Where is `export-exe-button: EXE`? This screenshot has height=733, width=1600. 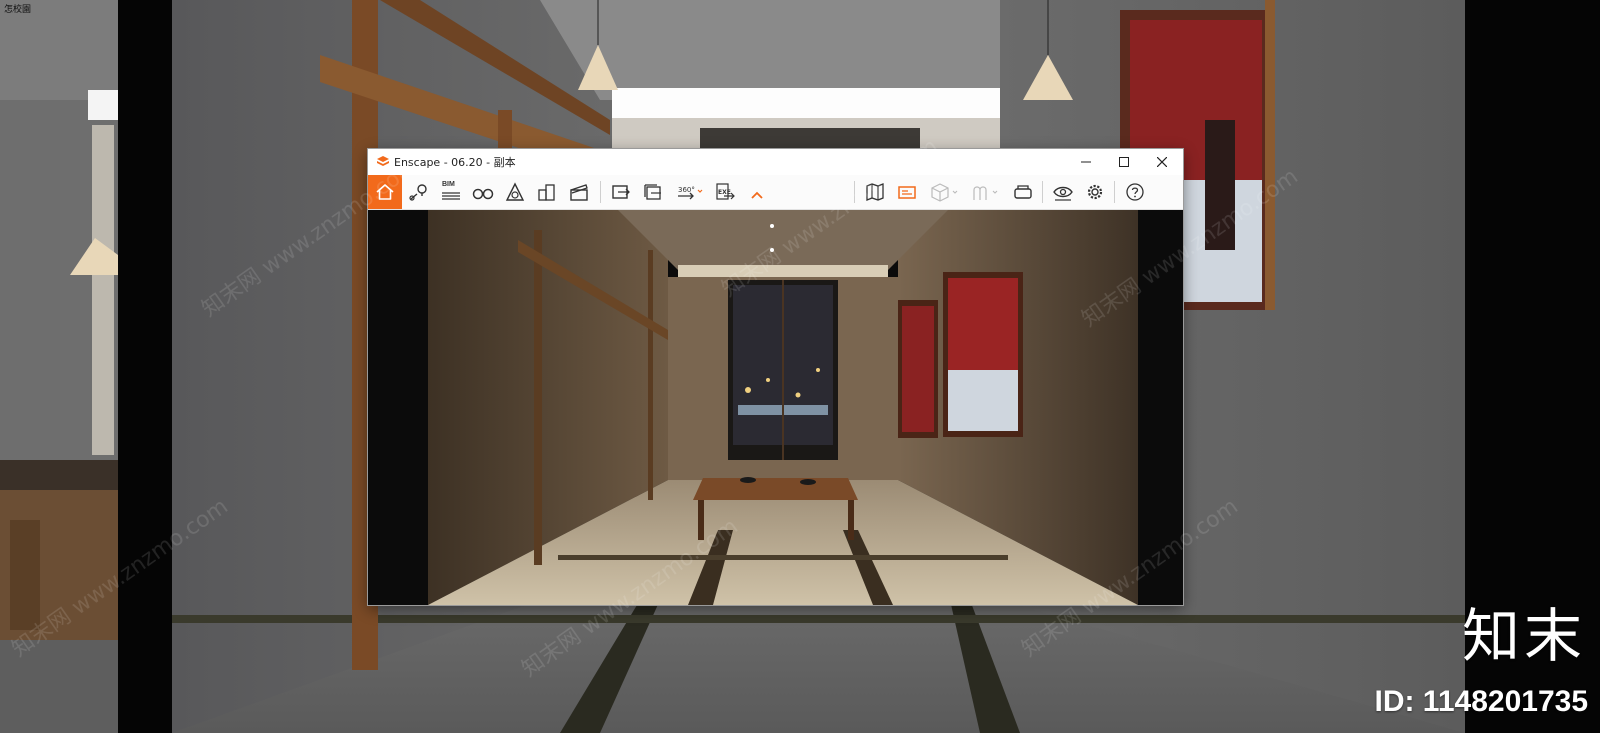
export-exe-button: EXE is located at coordinates (725, 192).